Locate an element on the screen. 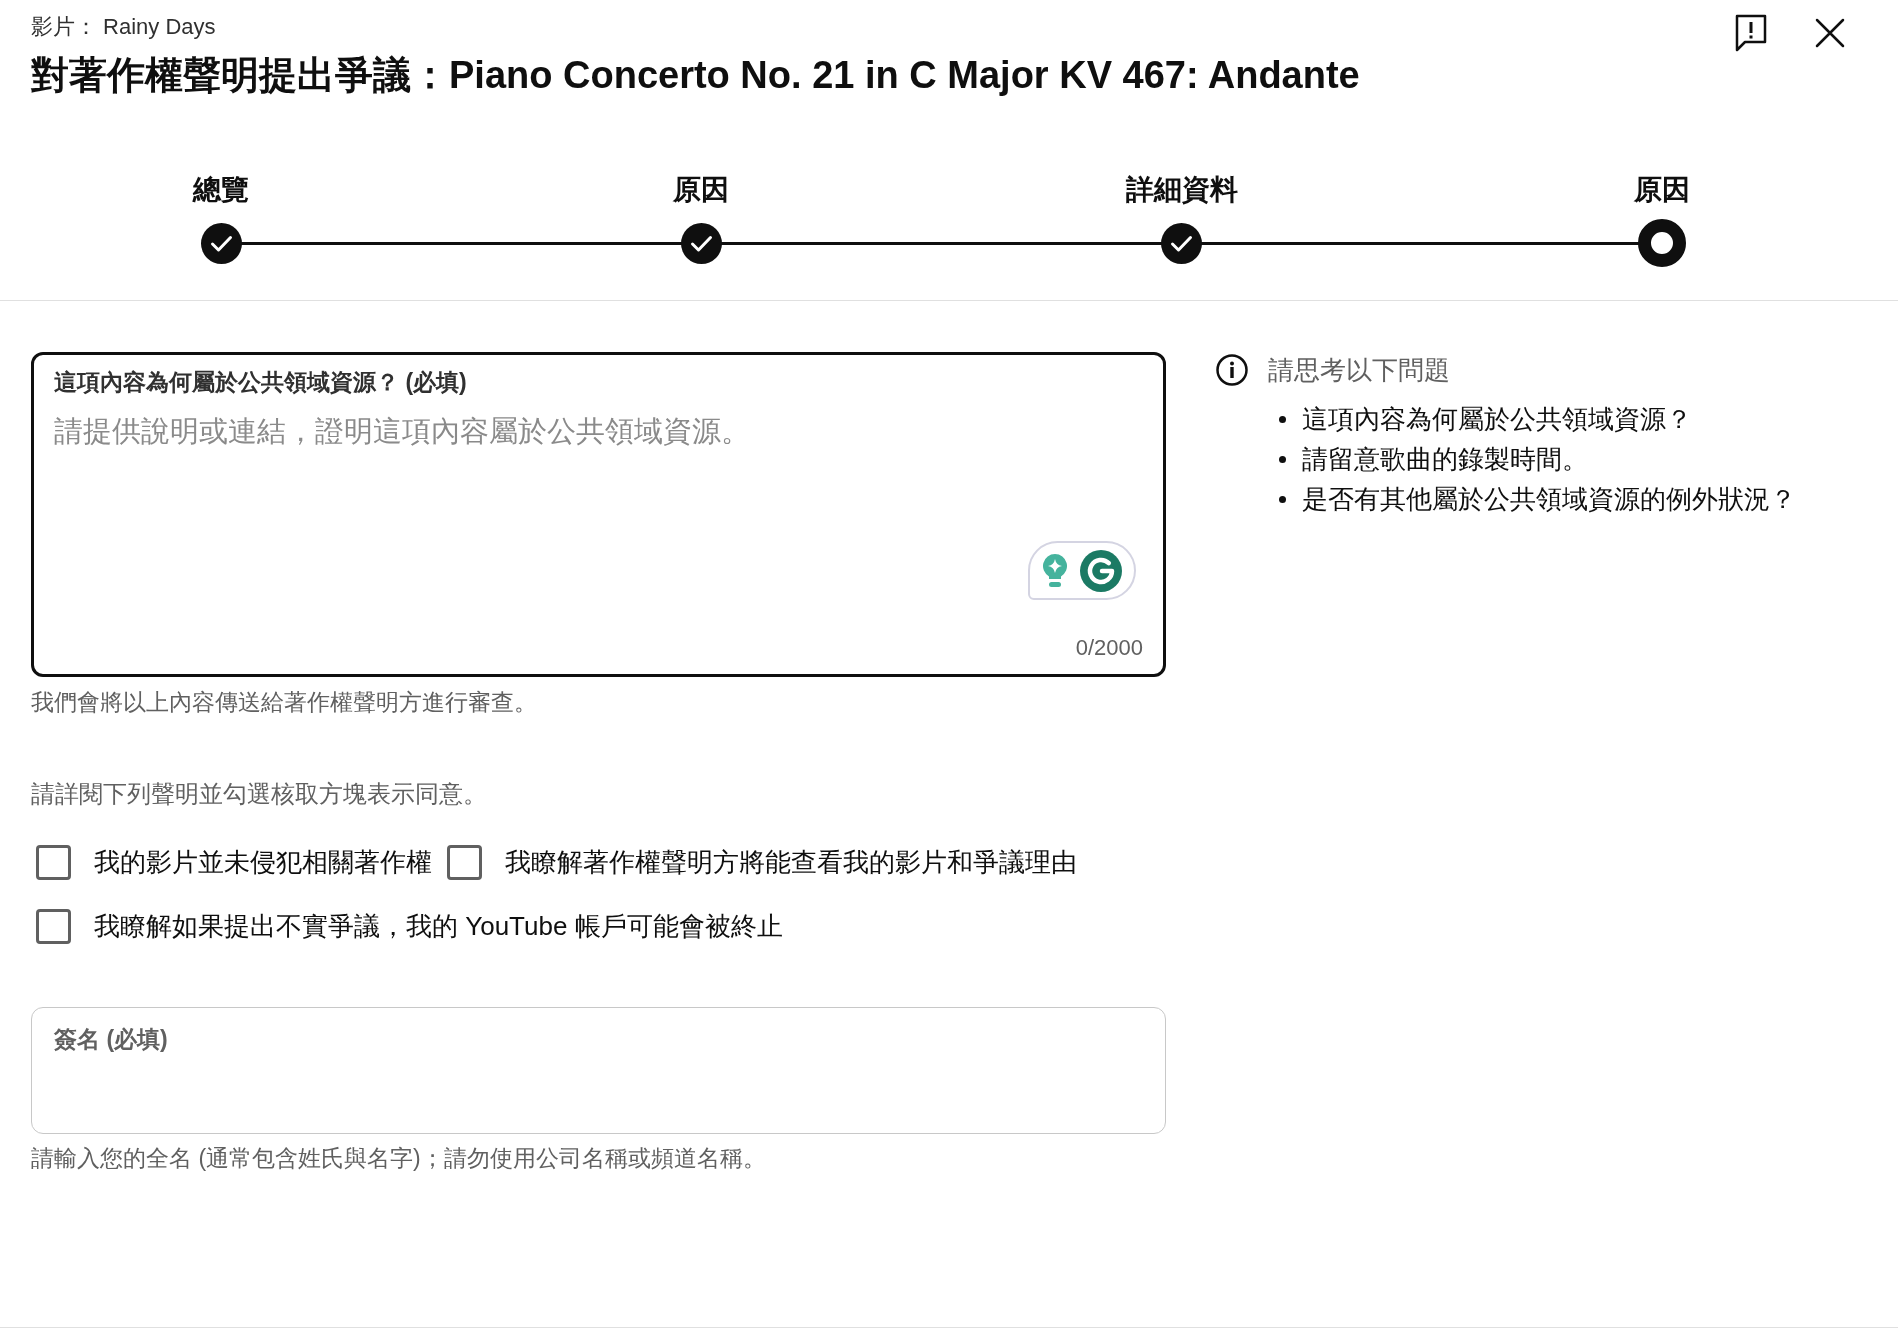 The width and height of the screenshot is (1898, 1332). g-logo-icon is located at coordinates (1101, 570).